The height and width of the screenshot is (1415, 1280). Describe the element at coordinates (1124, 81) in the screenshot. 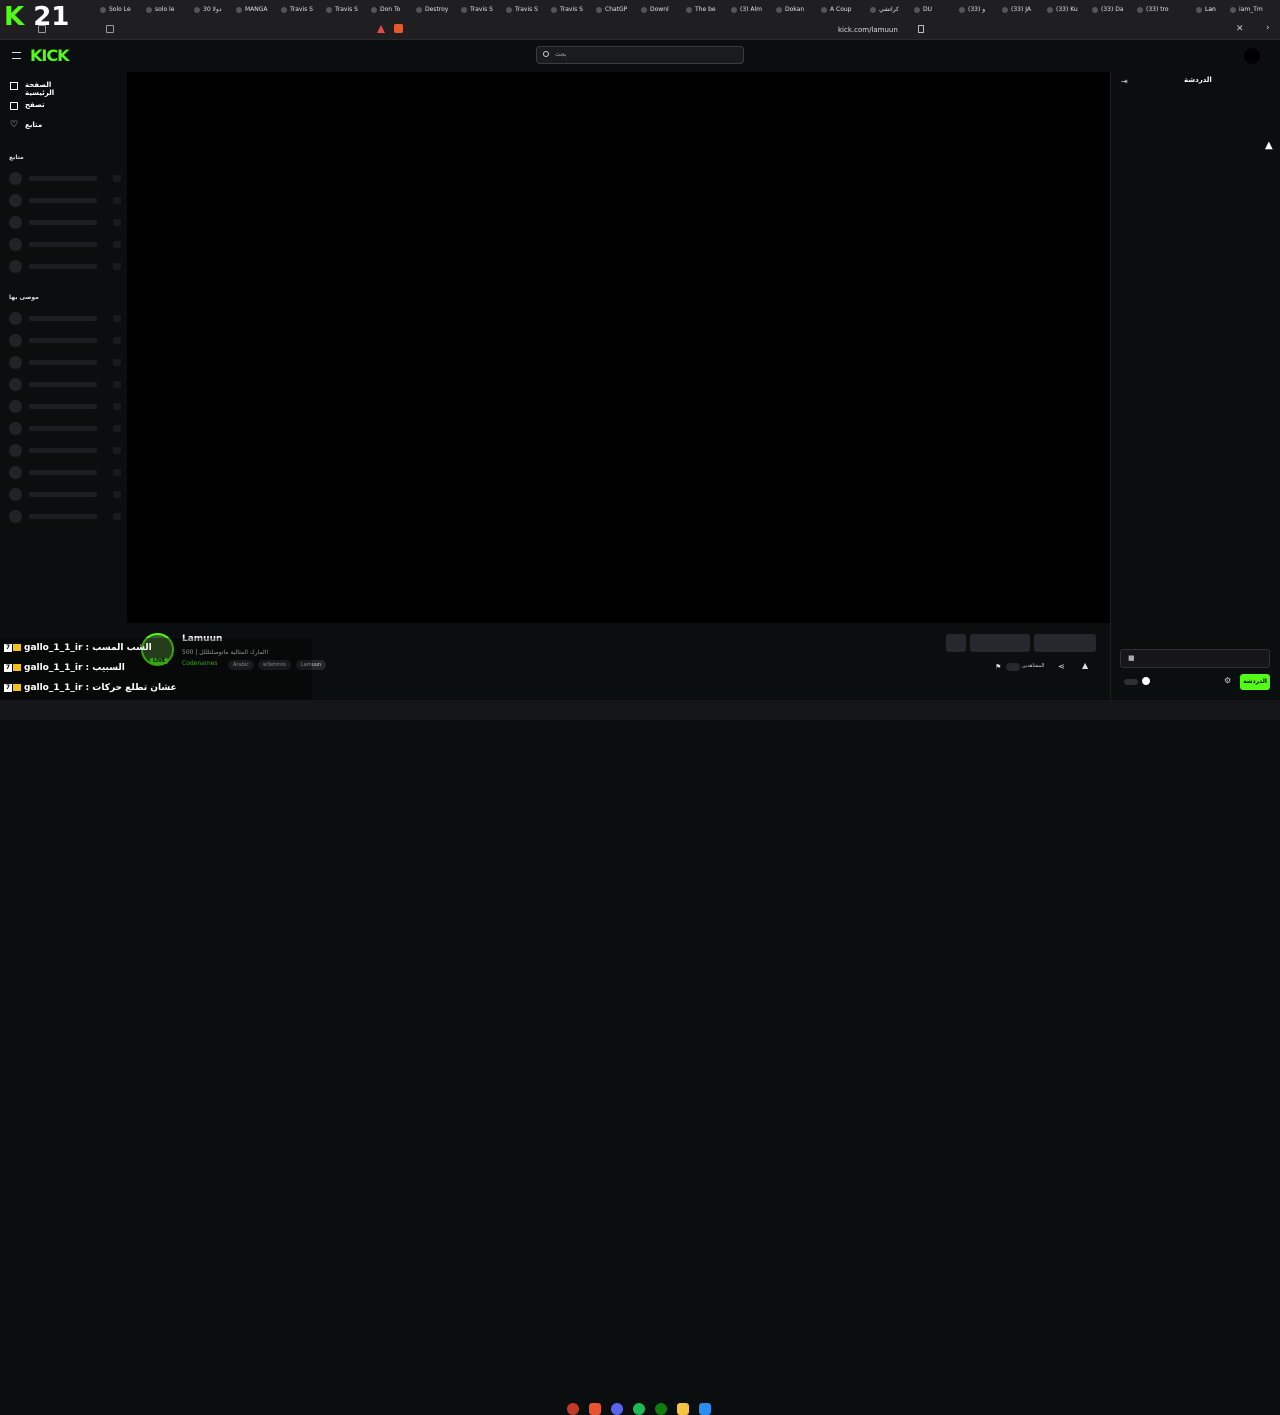

I see `collapse-chat-icon: ⇥` at that location.